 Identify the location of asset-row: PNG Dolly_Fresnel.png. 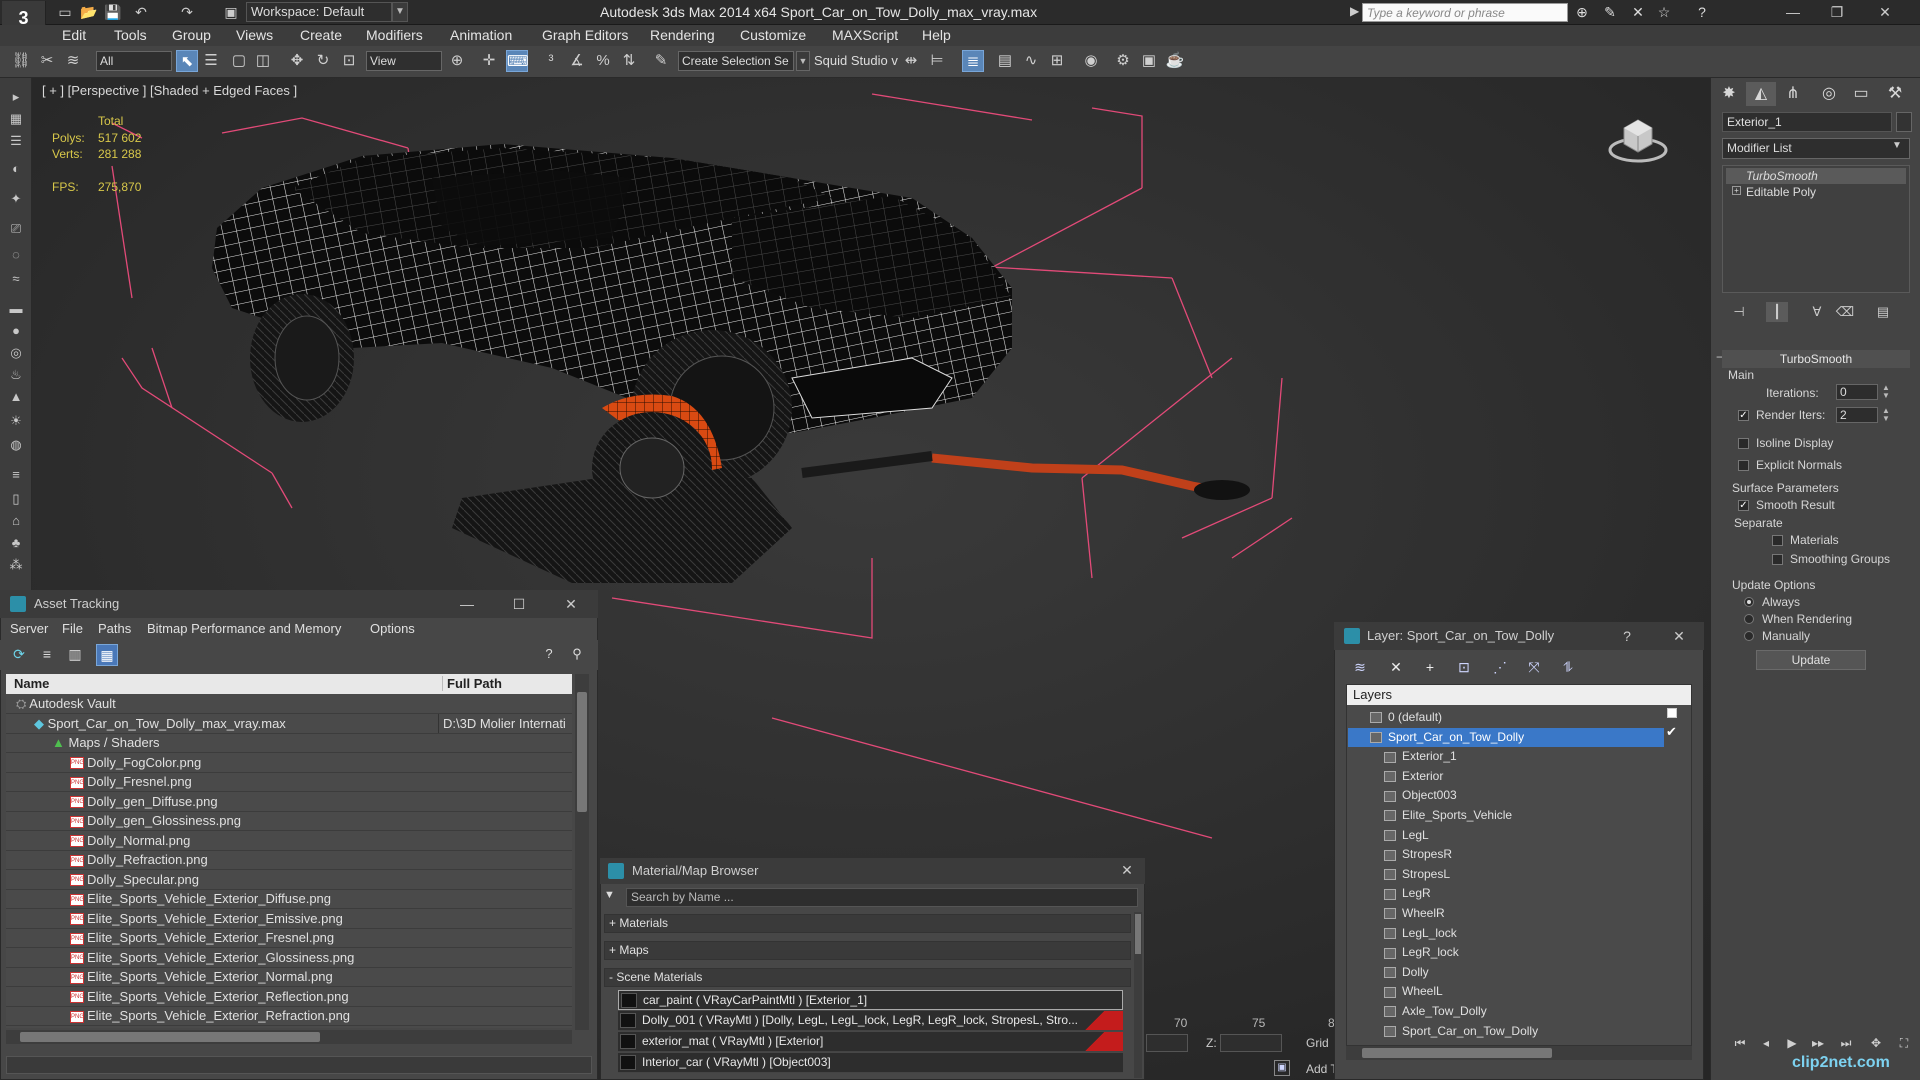
(289, 782).